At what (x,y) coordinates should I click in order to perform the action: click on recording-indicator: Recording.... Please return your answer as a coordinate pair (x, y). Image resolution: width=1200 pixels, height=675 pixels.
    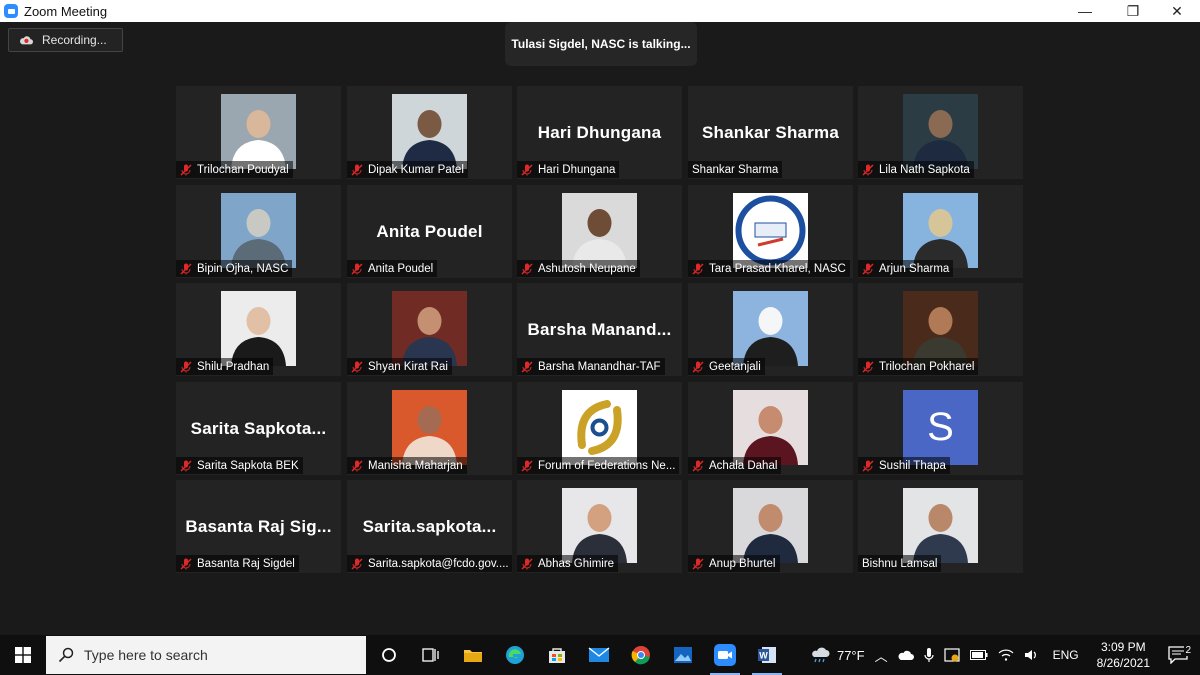
    Looking at the image, I should click on (65, 40).